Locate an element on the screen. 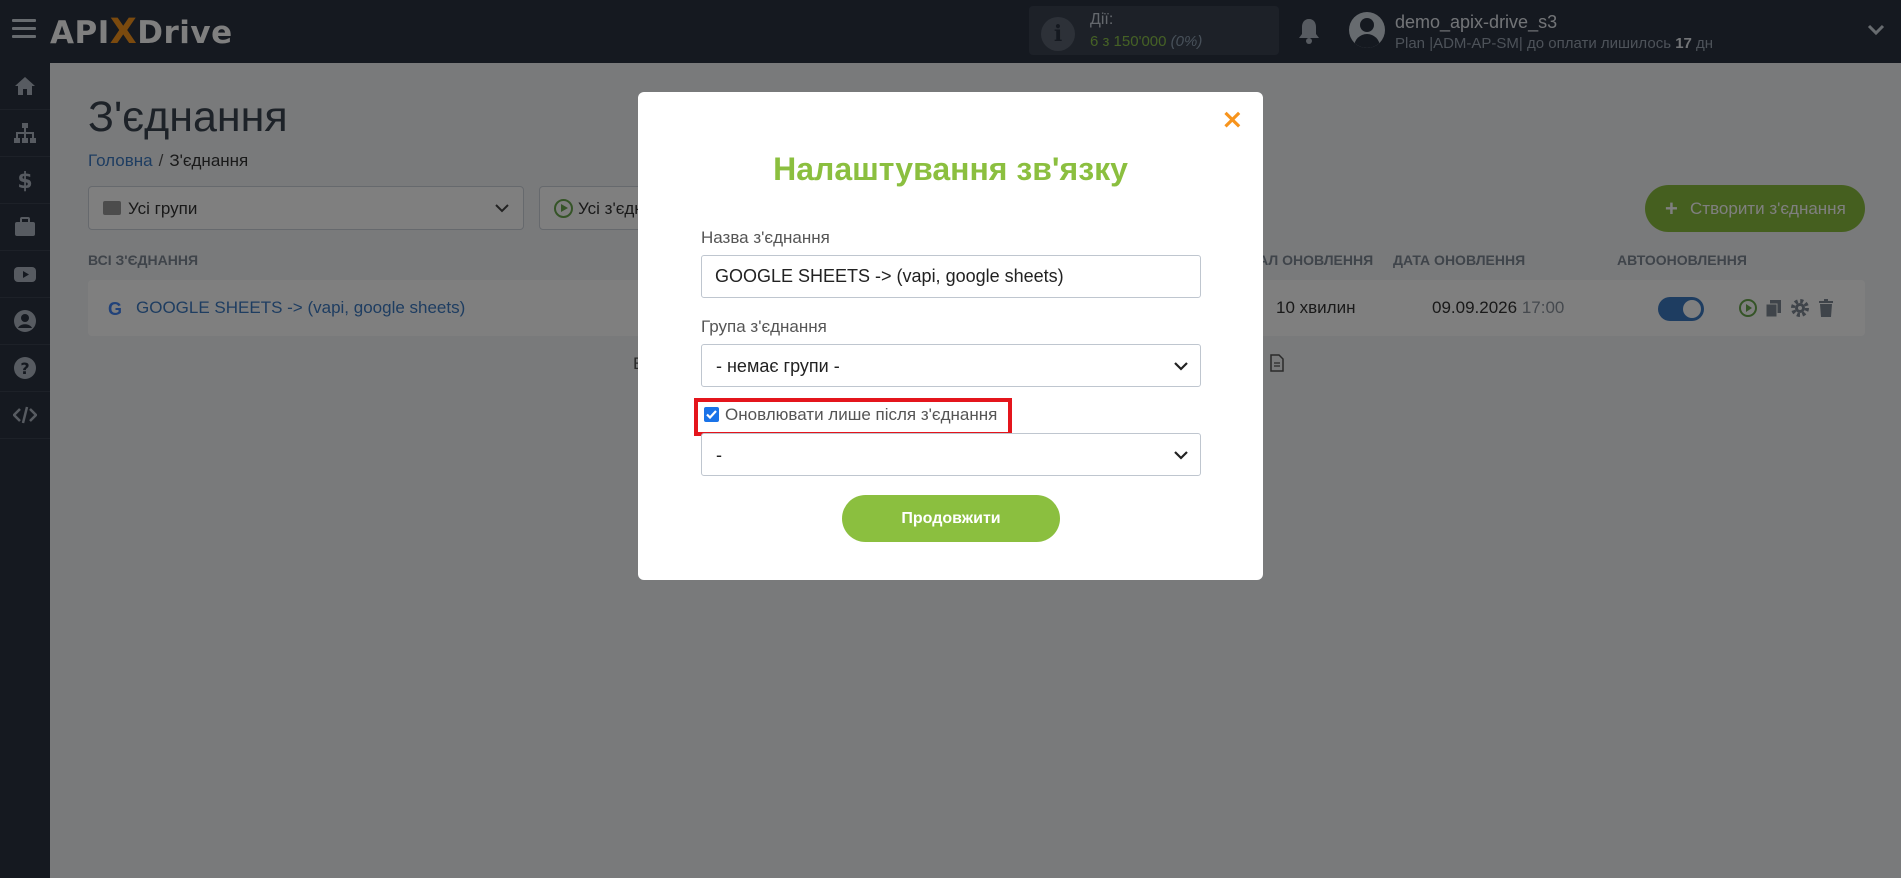 Image resolution: width=1901 pixels, height=878 pixels. check-icon is located at coordinates (711, 415).